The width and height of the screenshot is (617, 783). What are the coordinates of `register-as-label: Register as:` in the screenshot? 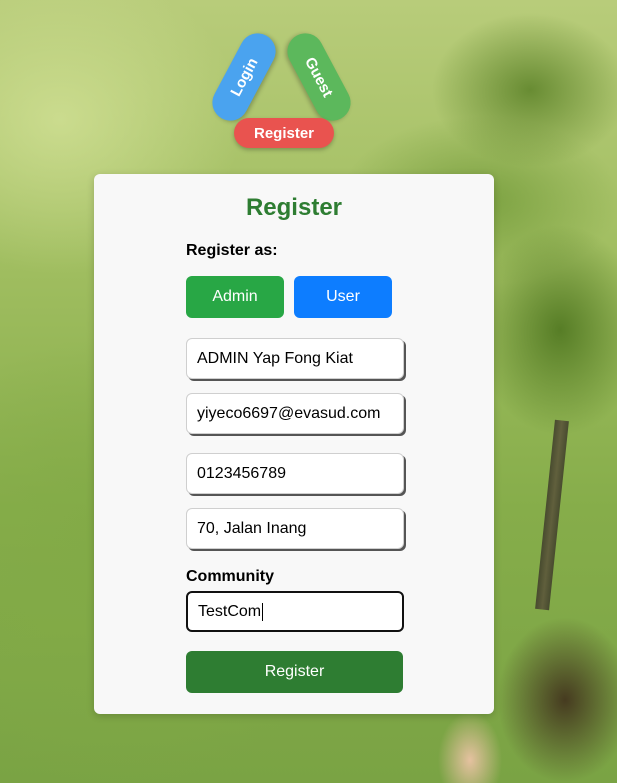 It's located at (232, 250).